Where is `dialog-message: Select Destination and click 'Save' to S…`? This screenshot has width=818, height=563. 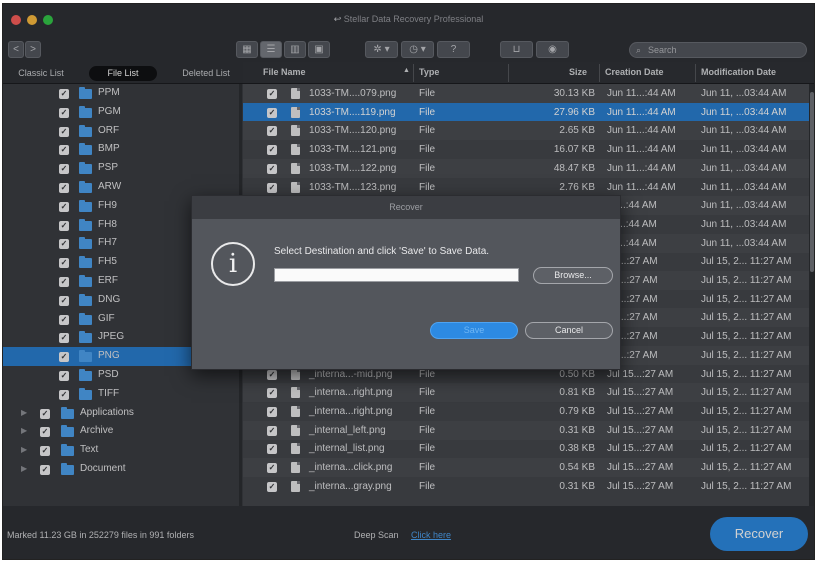 dialog-message: Select Destination and click 'Save' to S… is located at coordinates (382, 251).